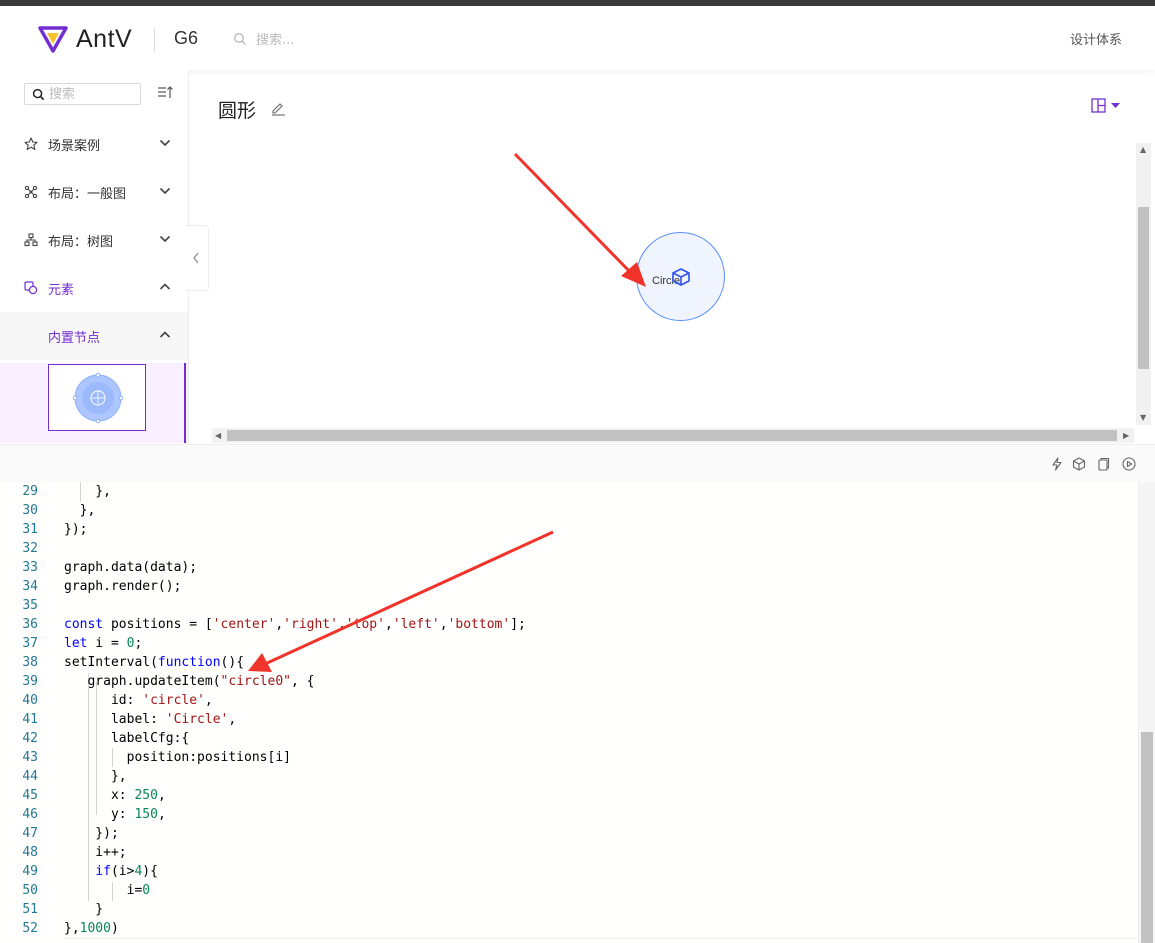 The height and width of the screenshot is (943, 1155). I want to click on canvas-horizontal-scrollbar: ◀ ▶, so click(673, 435).